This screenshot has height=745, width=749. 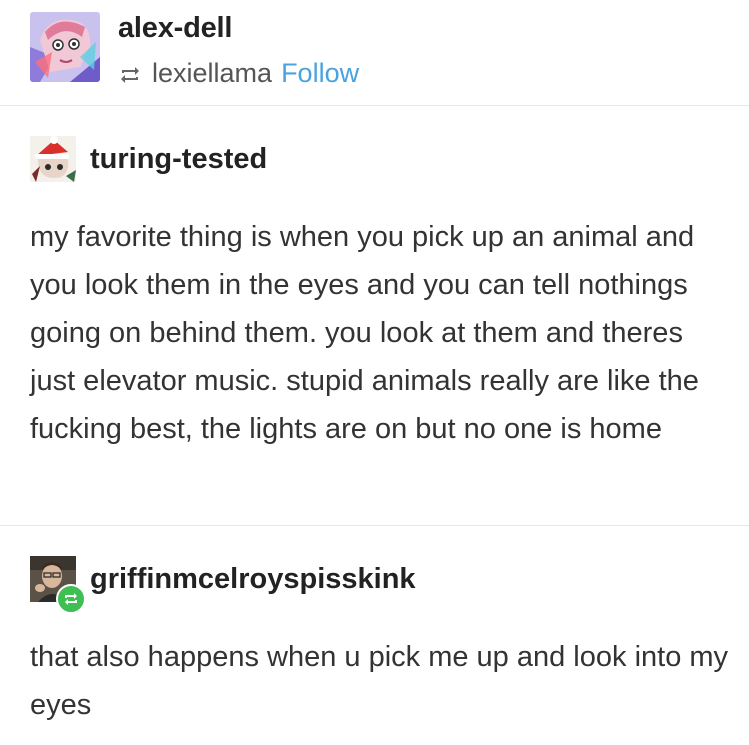 I want to click on post-author-row: griffinmcelroyspisskink, so click(x=223, y=585).